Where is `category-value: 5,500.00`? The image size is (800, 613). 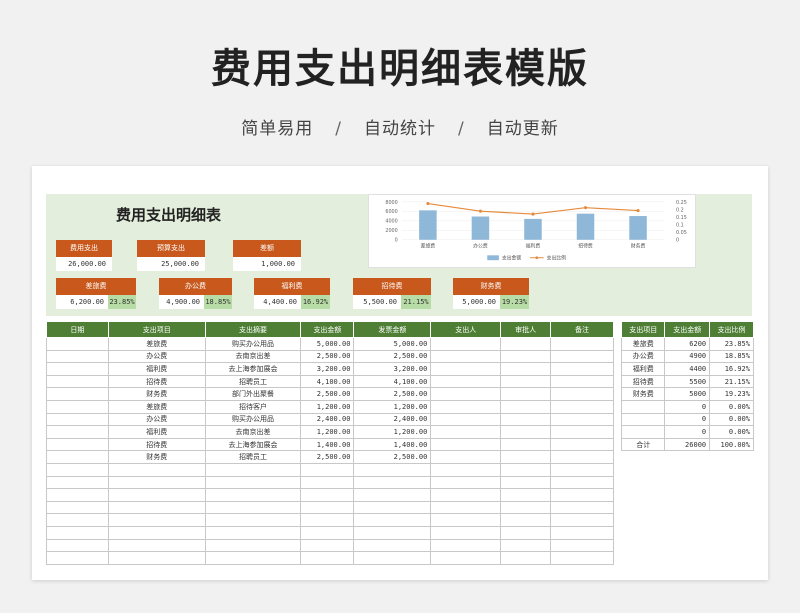
category-value: 5,500.00 is located at coordinates (377, 302).